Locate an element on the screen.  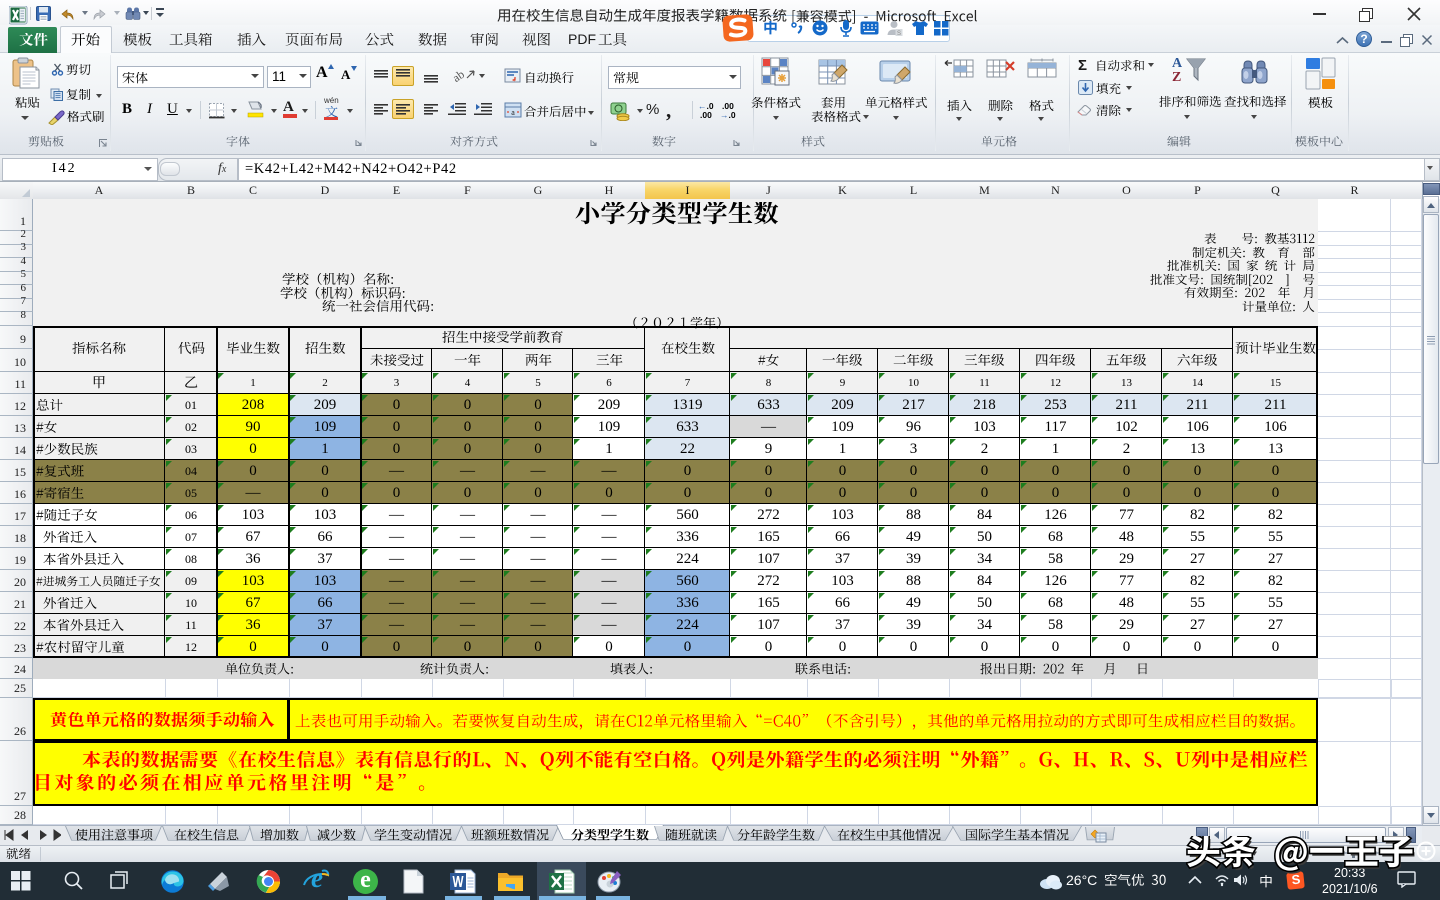
svg-text: a is located at coordinates (513, 112).